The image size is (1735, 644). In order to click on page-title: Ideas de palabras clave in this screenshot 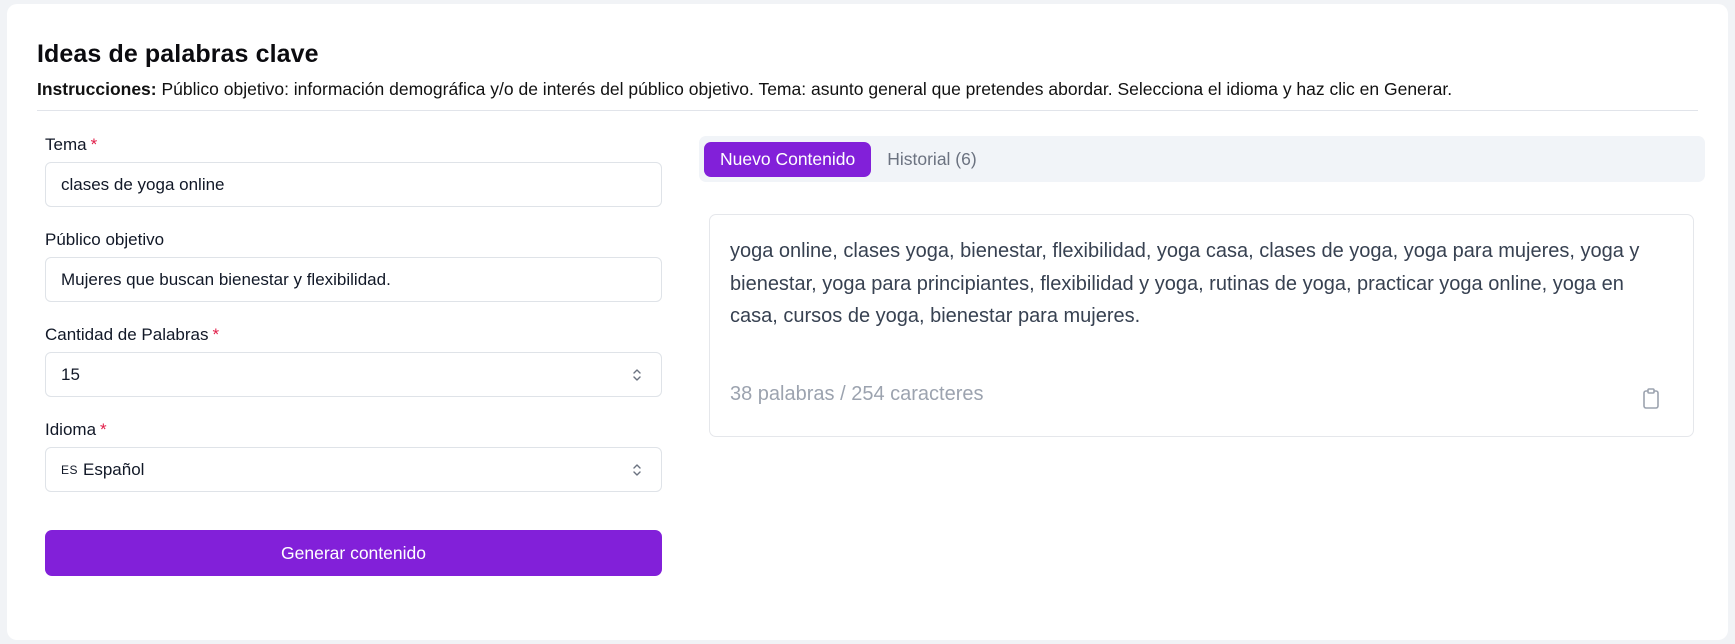, I will do `click(178, 54)`.